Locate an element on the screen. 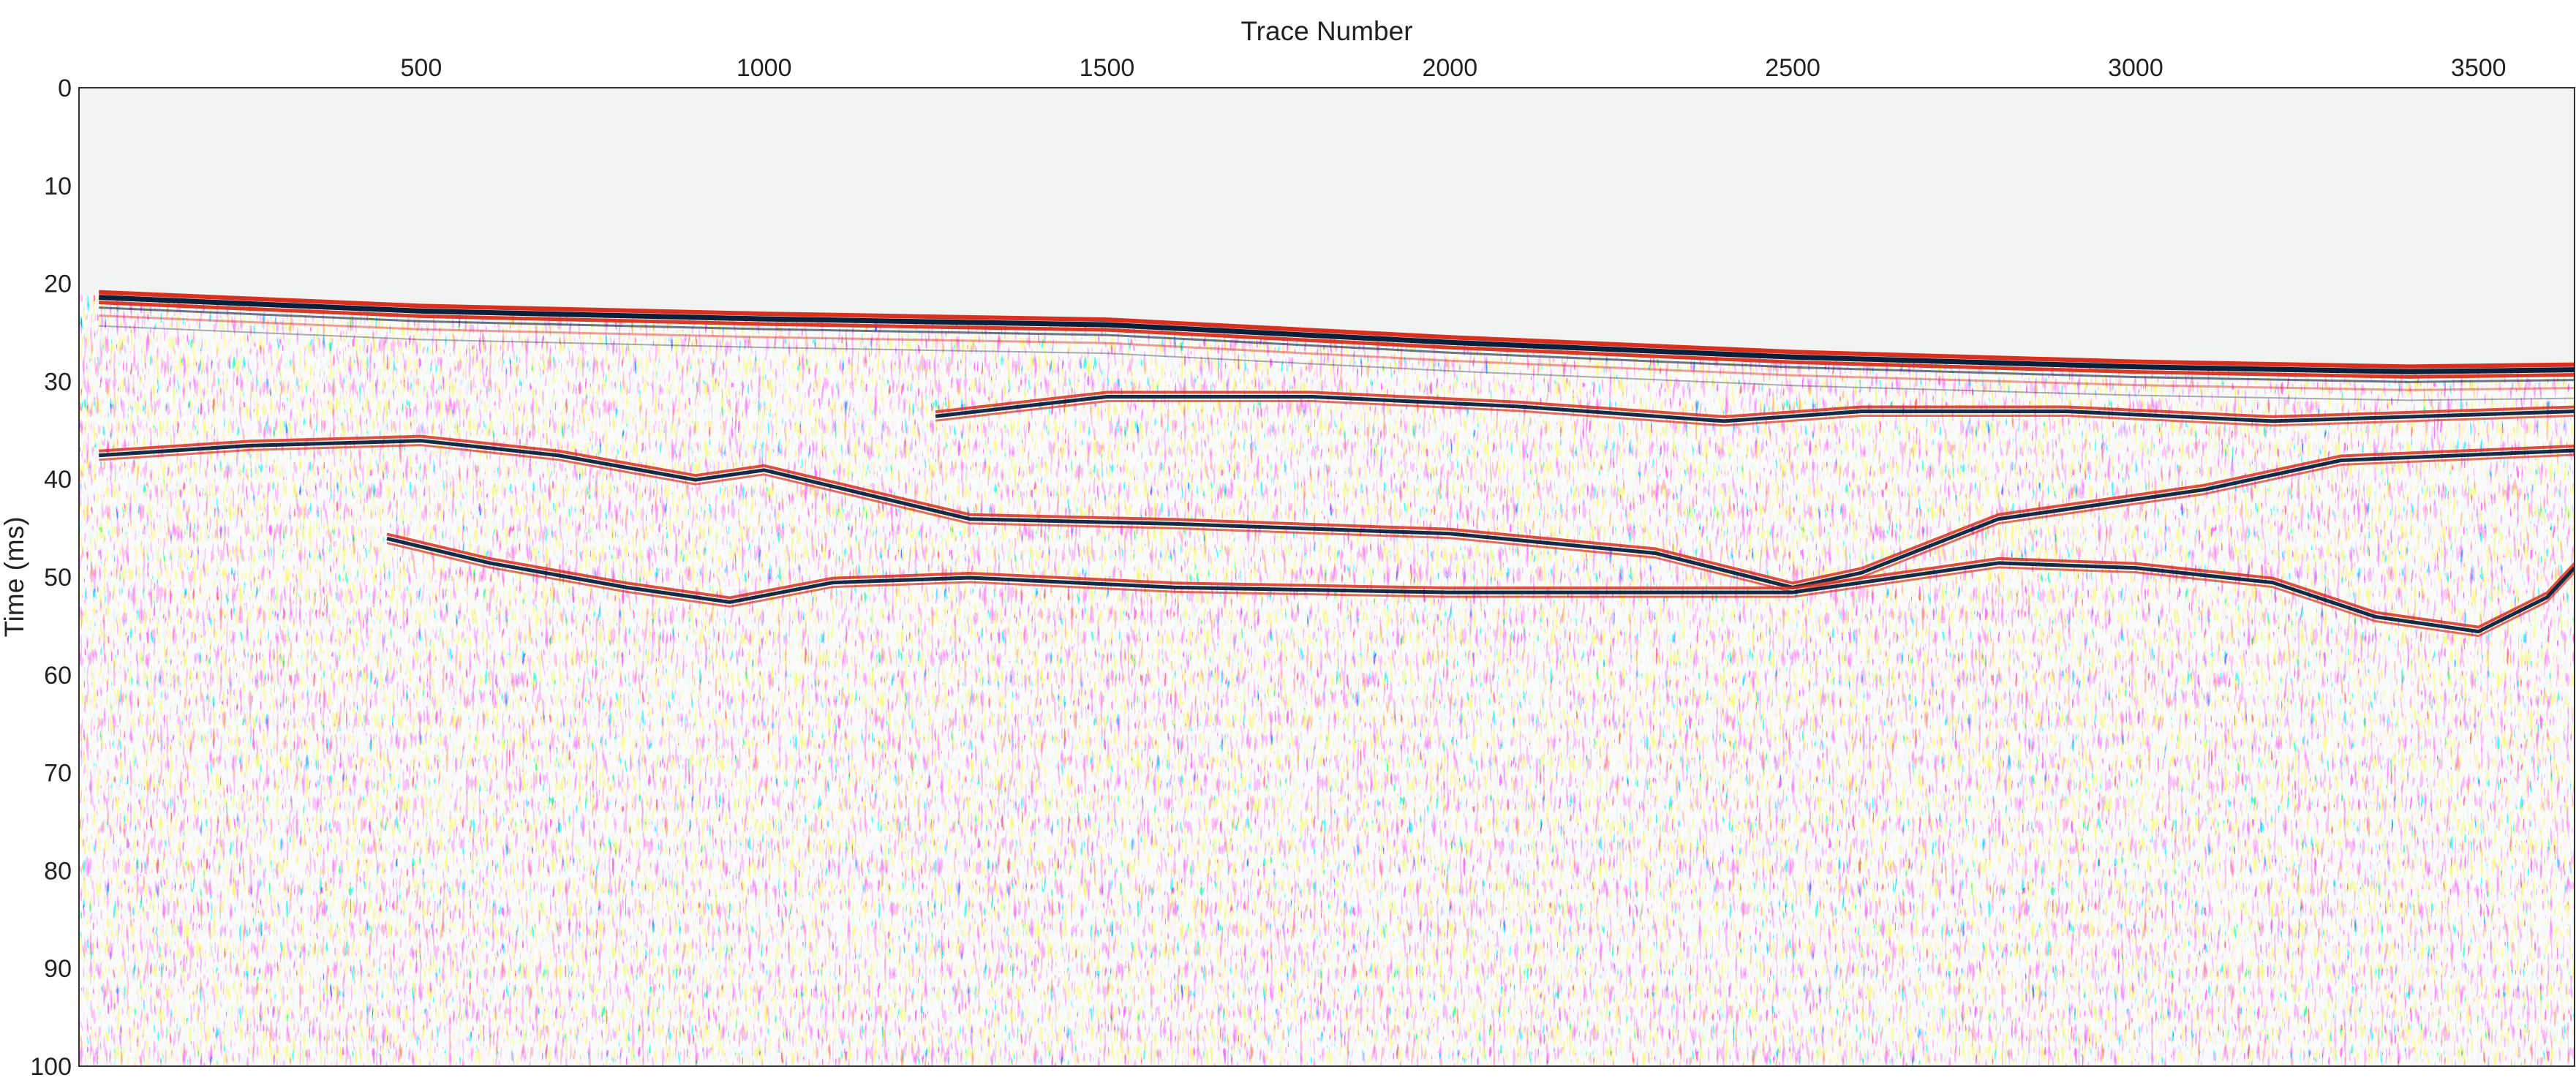 The width and height of the screenshot is (2576, 1083). y-tick-label: 60 is located at coordinates (58, 676).